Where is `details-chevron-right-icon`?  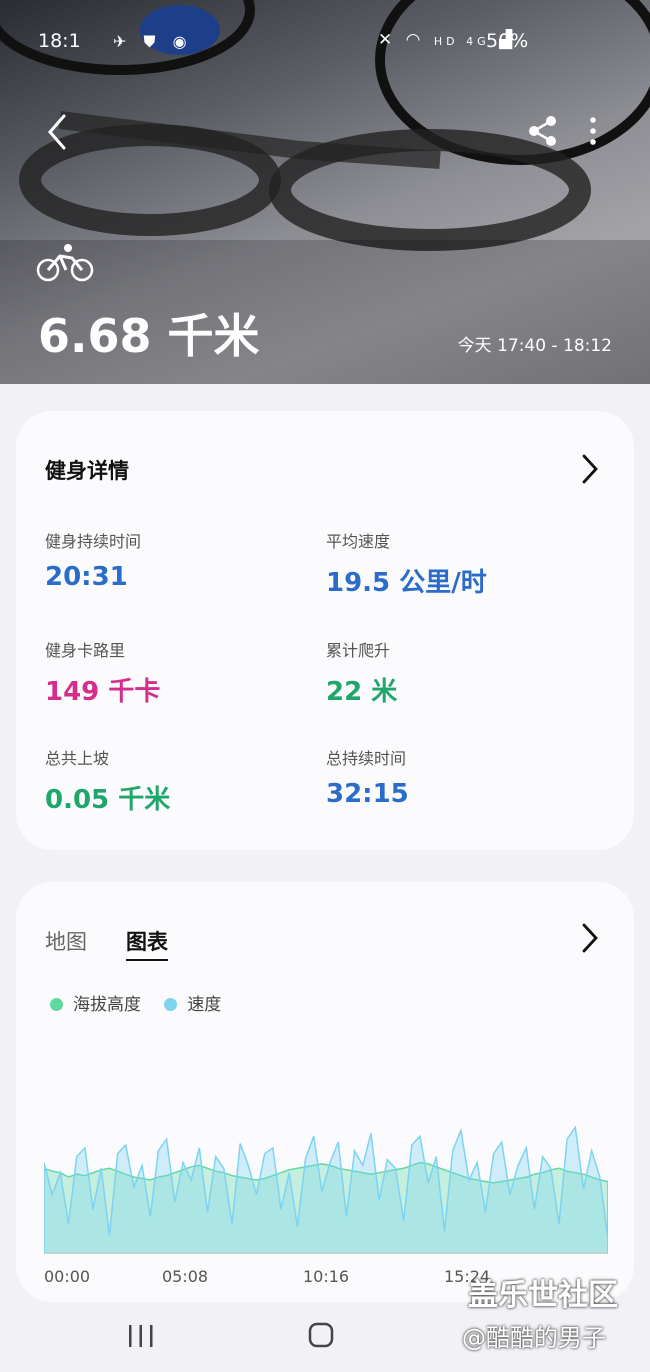
details-chevron-right-icon is located at coordinates (590, 469).